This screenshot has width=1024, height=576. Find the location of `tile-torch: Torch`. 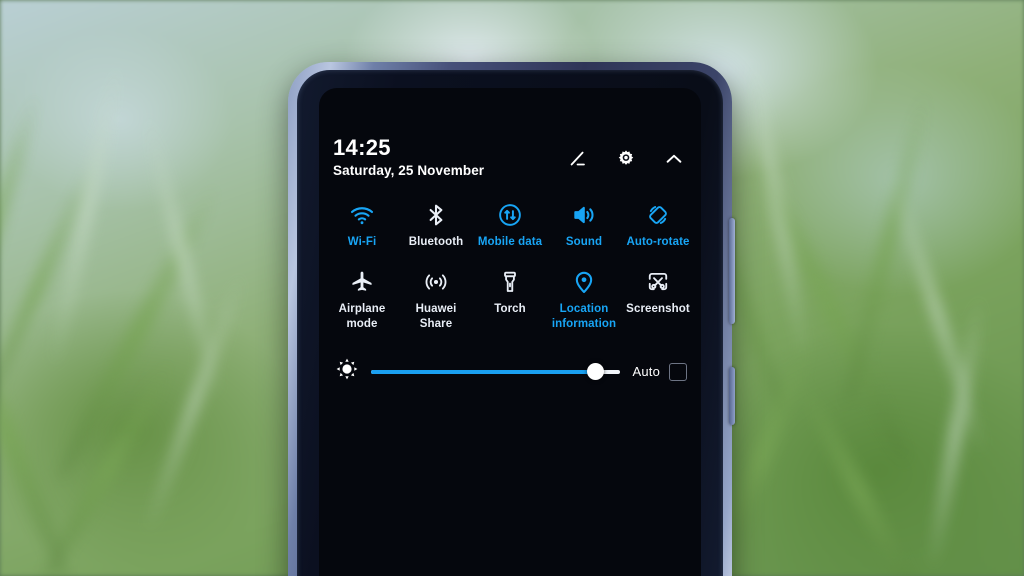

tile-torch: Torch is located at coordinates (510, 298).